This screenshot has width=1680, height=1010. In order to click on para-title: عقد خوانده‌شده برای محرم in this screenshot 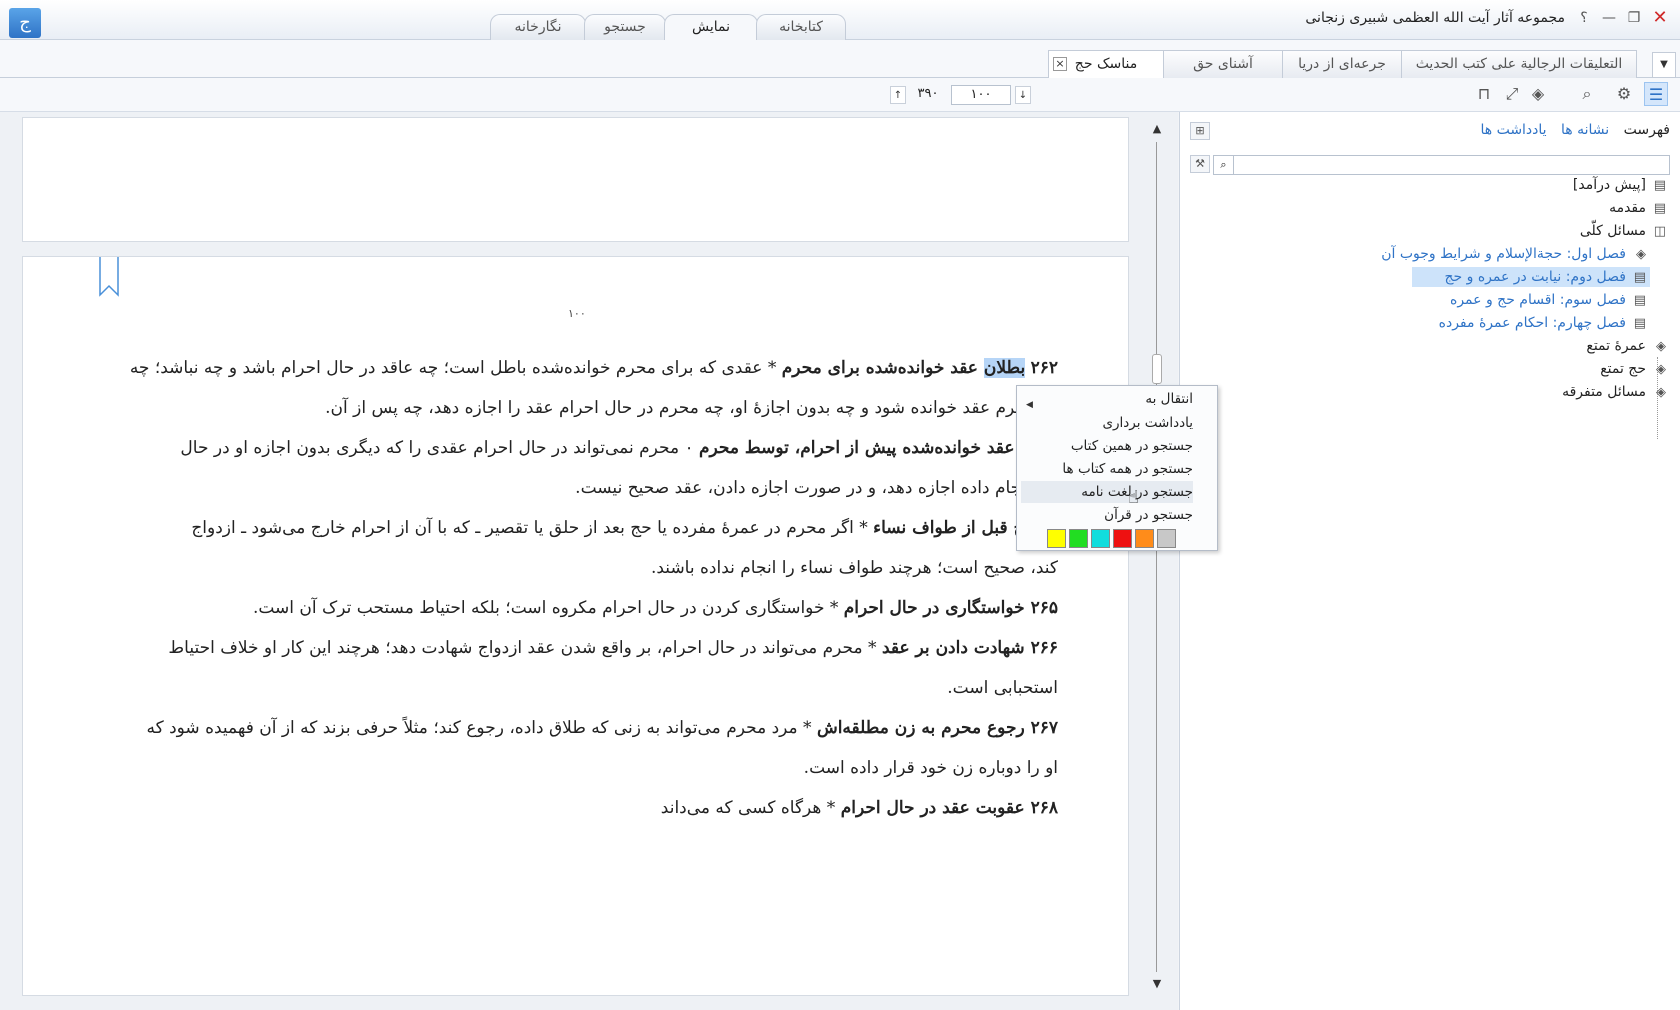, I will do `click(882, 368)`.